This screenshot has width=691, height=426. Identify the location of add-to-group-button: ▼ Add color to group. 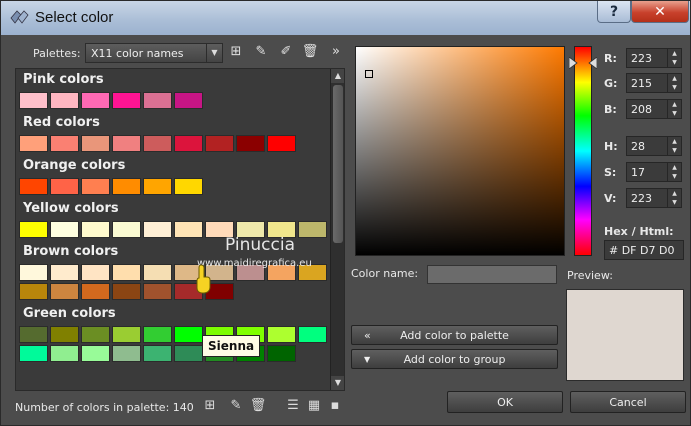
(454, 359).